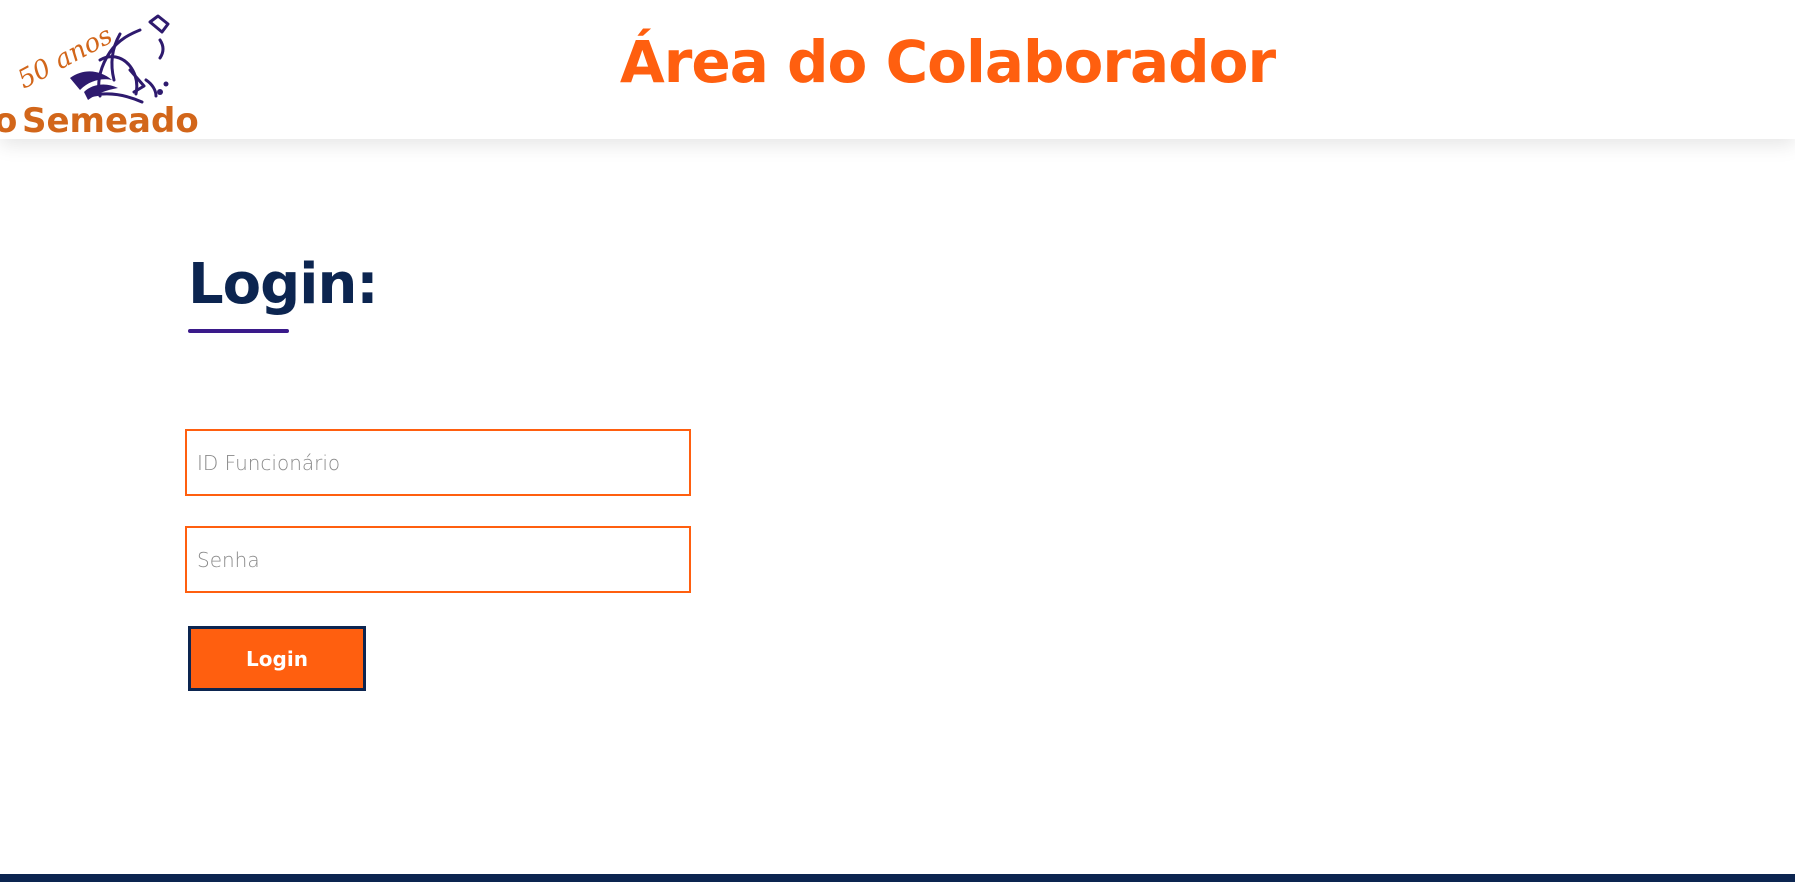  What do you see at coordinates (947, 62) in the screenshot?
I see `page-title: Área do Colaborador` at bounding box center [947, 62].